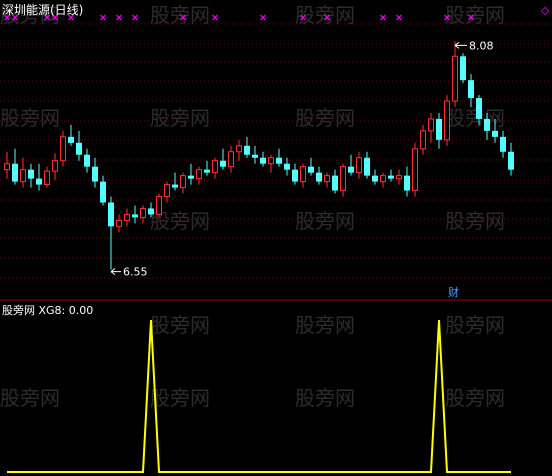 The height and width of the screenshot is (476, 552). What do you see at coordinates (545, 10) in the screenshot?
I see `close-icon: ◇` at bounding box center [545, 10].